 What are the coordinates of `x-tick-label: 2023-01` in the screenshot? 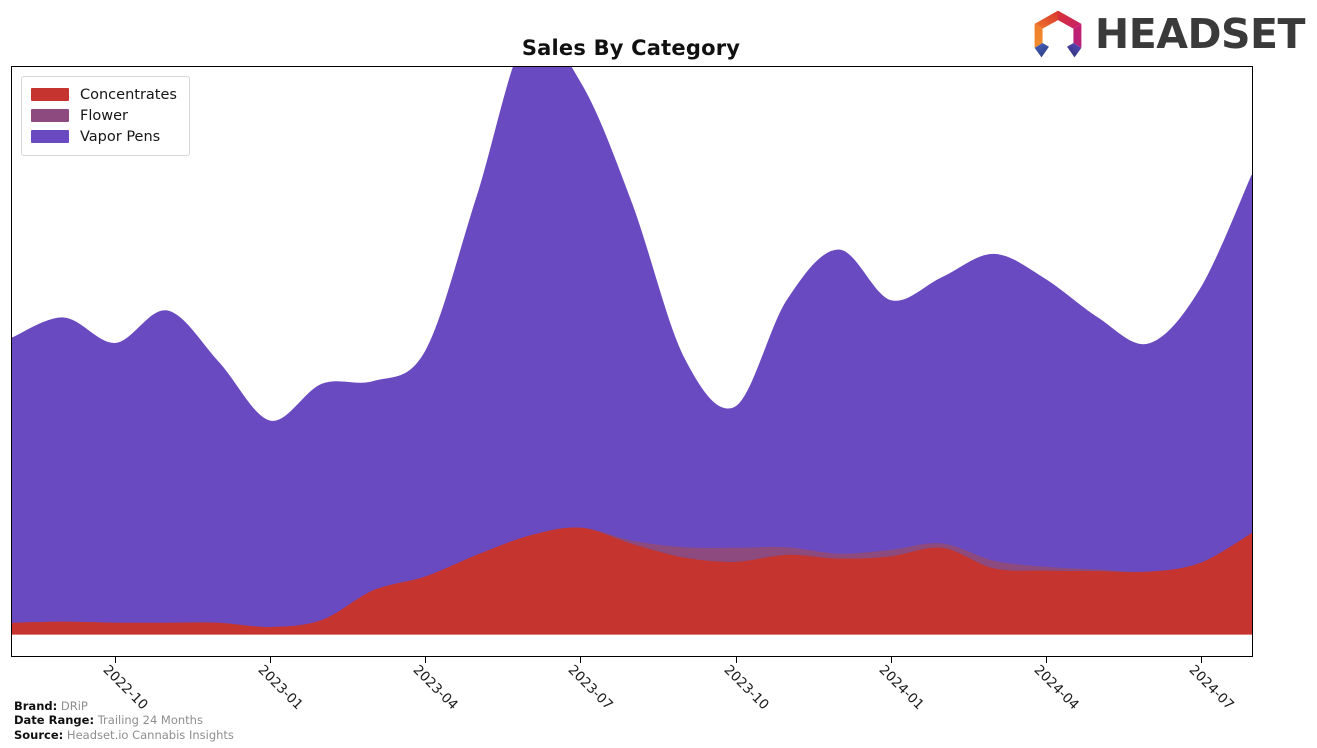 It's located at (280, 688).